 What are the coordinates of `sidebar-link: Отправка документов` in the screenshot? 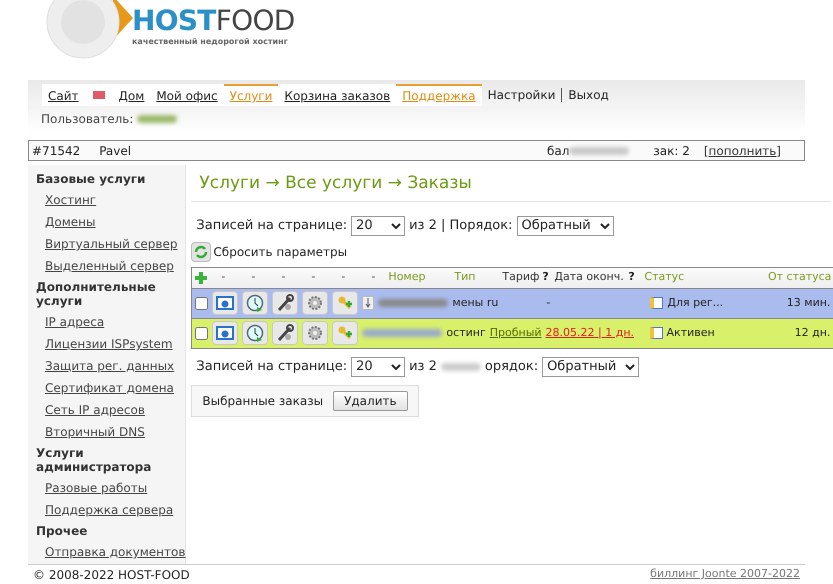 It's located at (107, 552).